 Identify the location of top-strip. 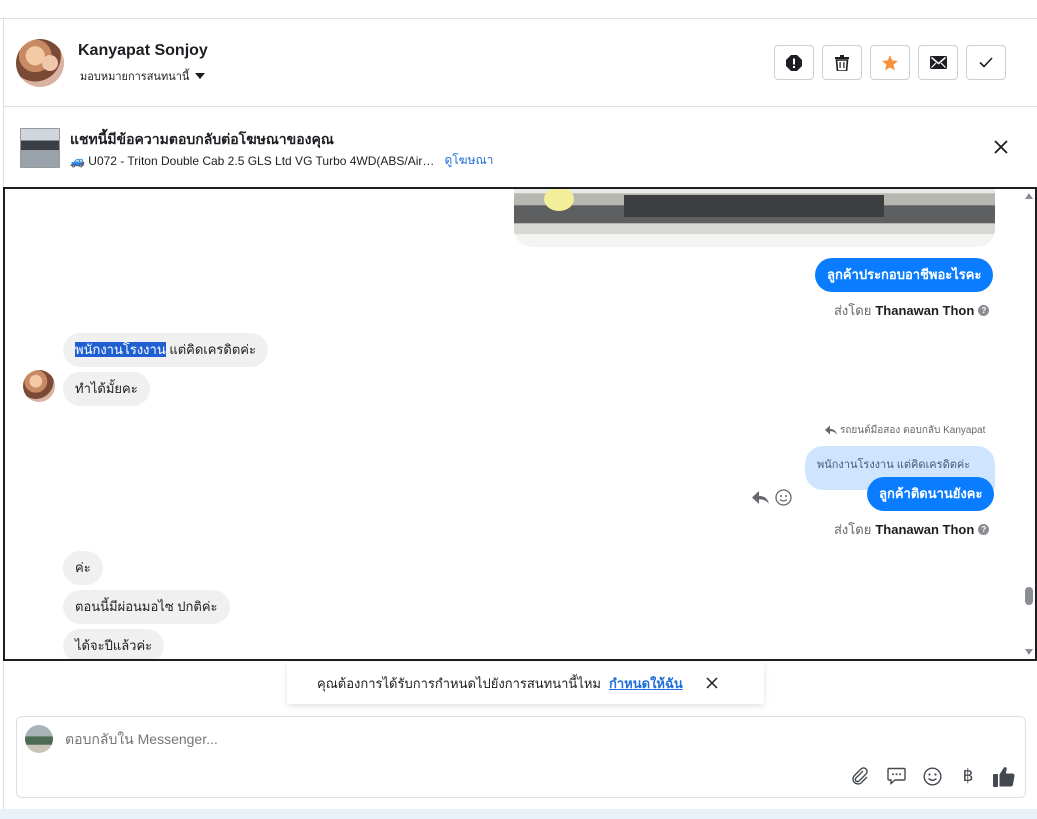
(518, 9).